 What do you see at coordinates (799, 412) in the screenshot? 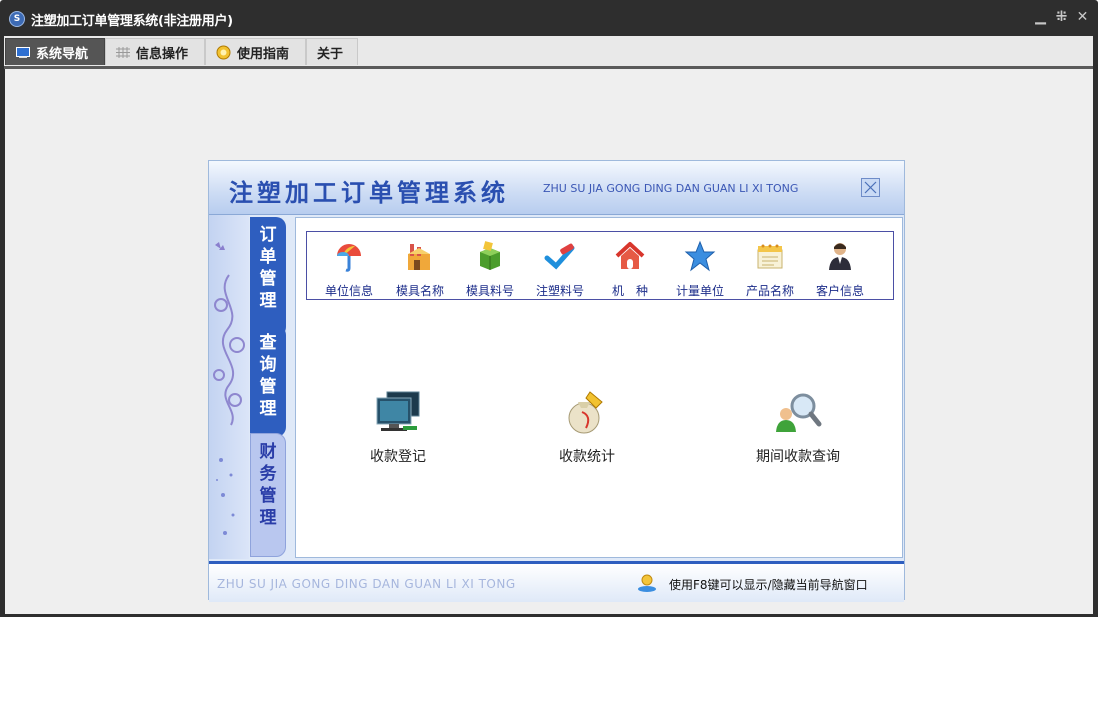
I see `user-search-icon` at bounding box center [799, 412].